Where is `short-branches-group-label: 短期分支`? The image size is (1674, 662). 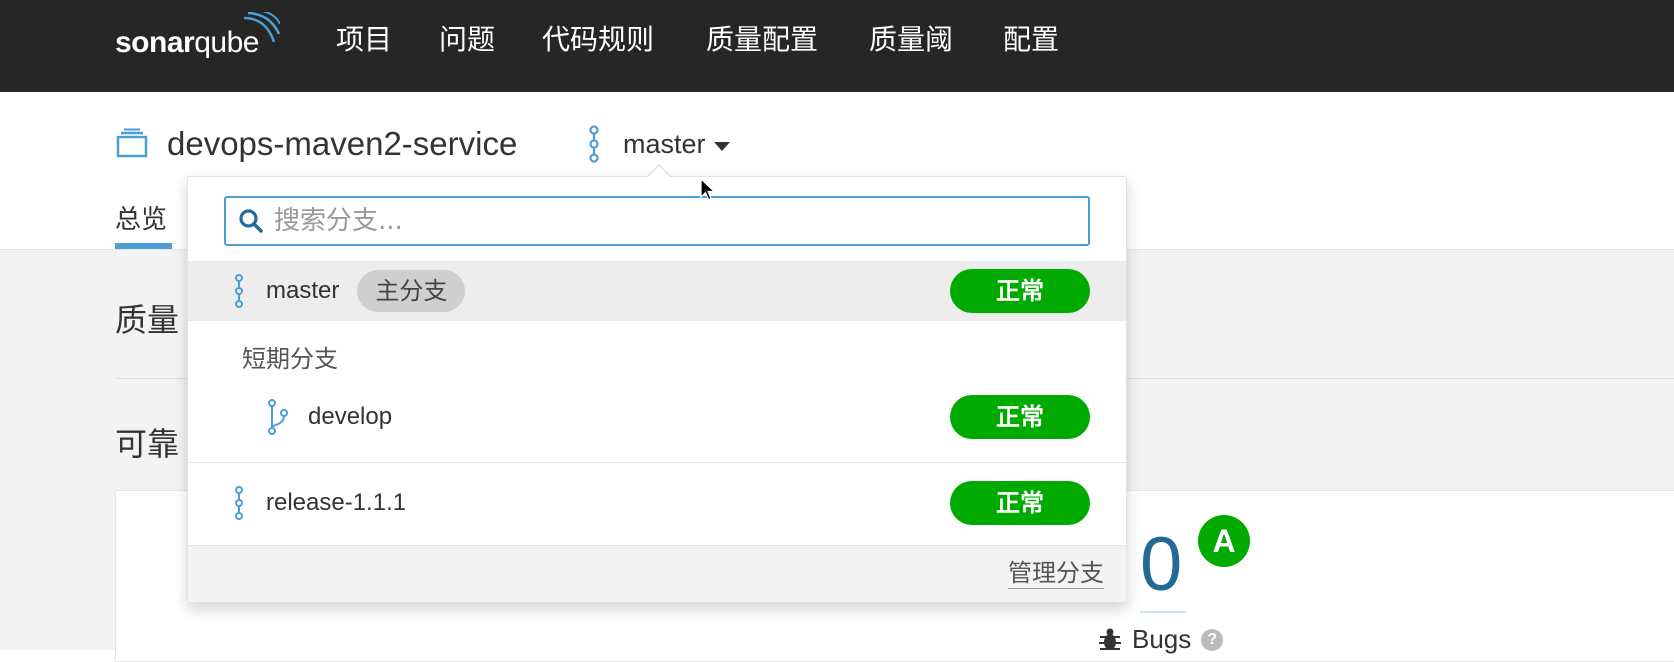
short-branches-group-label: 短期分支 is located at coordinates (290, 359).